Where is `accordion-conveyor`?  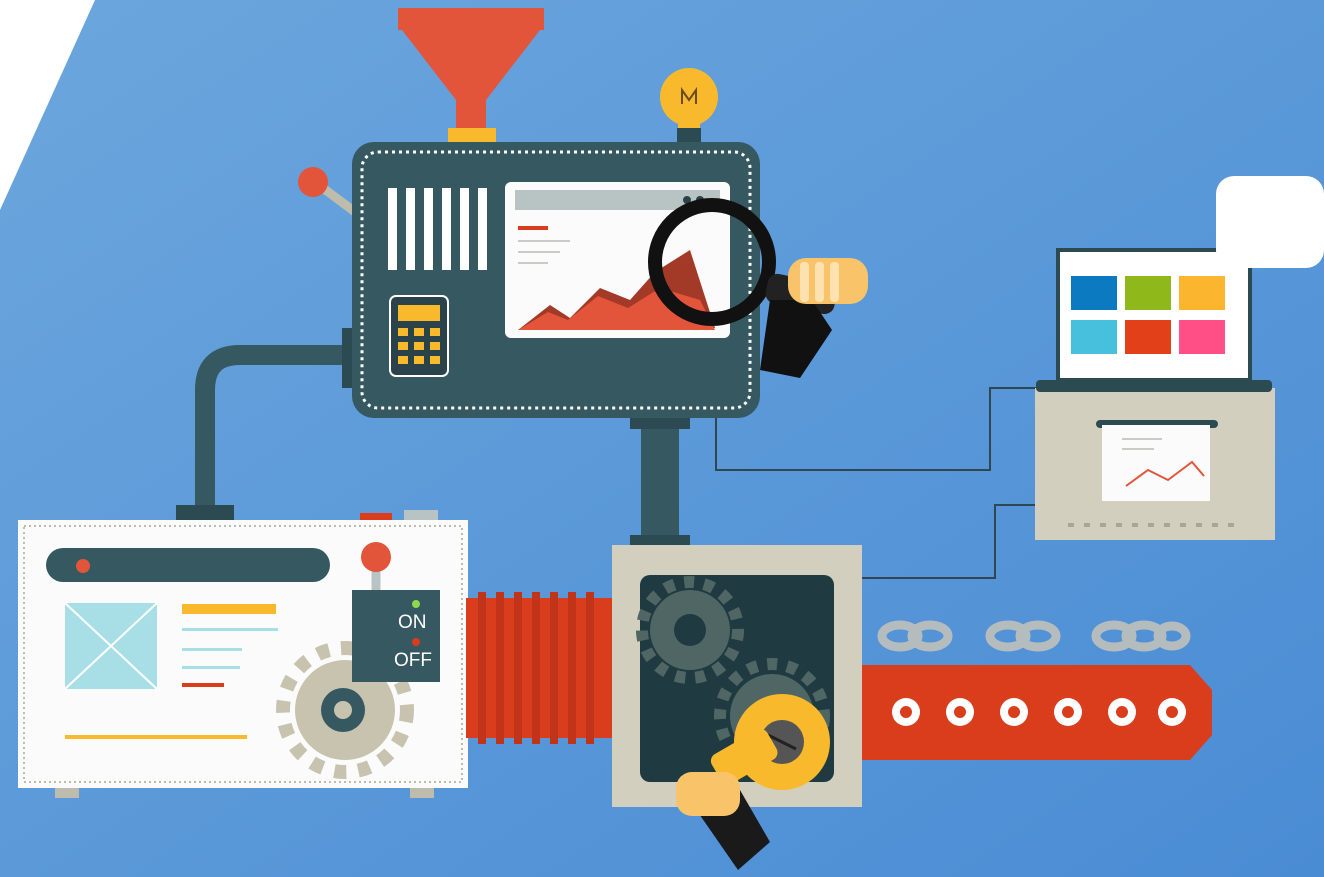 accordion-conveyor is located at coordinates (541, 668).